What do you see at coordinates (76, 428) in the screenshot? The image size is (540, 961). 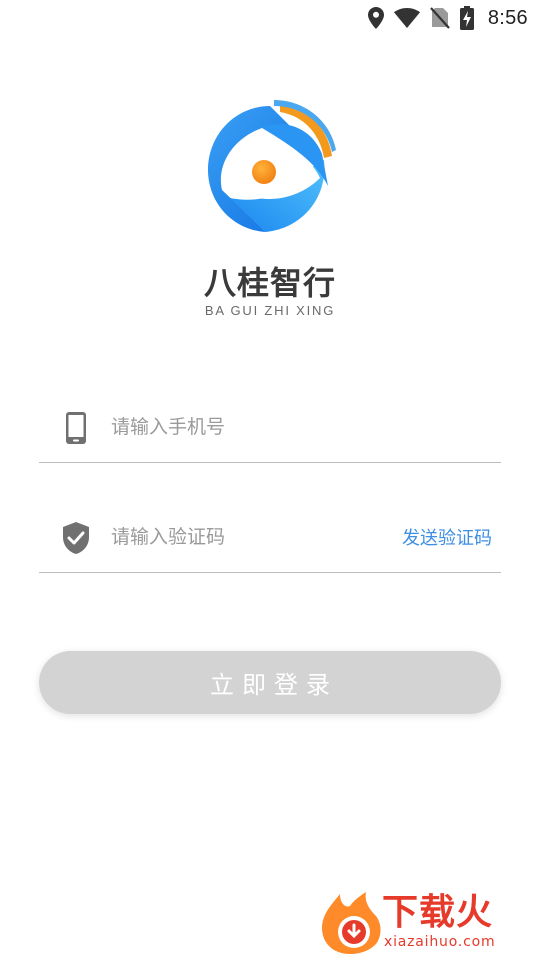 I see `phone-icon` at bounding box center [76, 428].